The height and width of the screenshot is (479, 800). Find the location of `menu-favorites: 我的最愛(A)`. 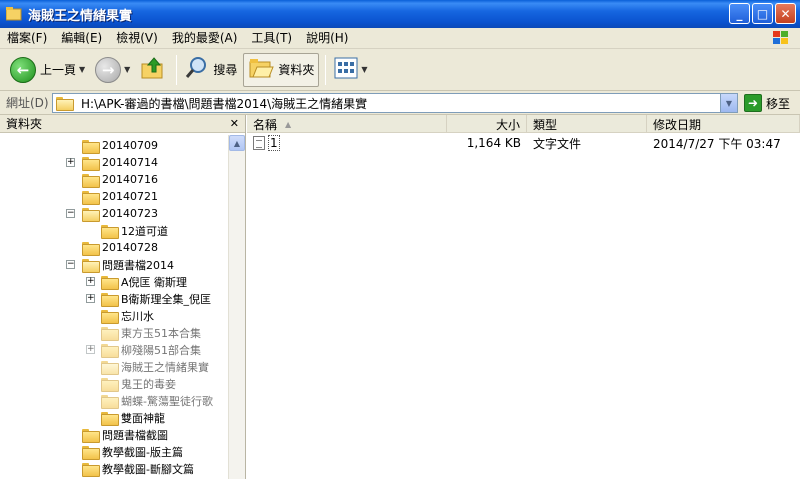

menu-favorites: 我的最愛(A) is located at coordinates (205, 38).